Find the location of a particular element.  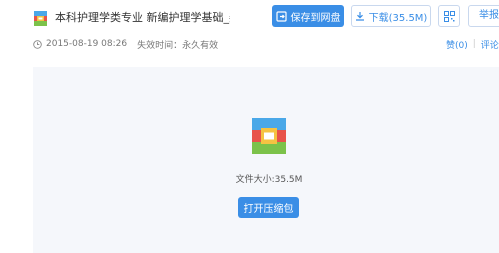

qr-code-button is located at coordinates (449, 16).